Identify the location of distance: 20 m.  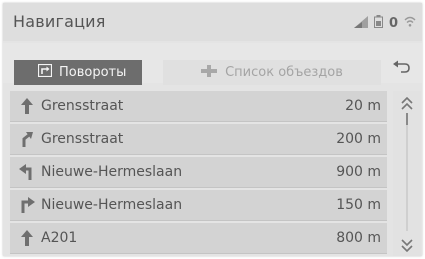
(363, 106).